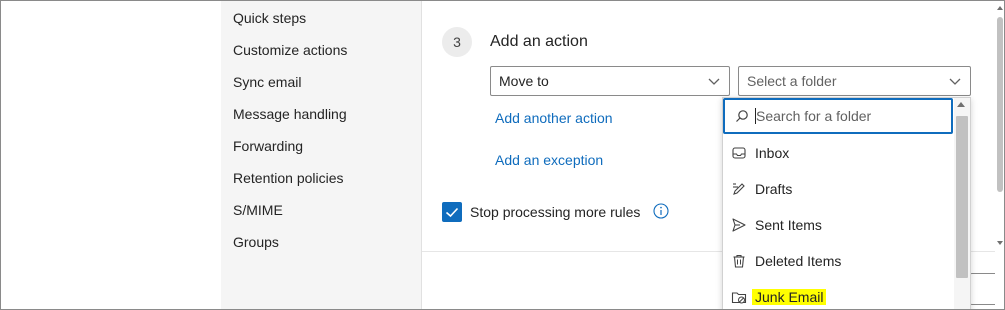 The width and height of the screenshot is (1005, 310). Describe the element at coordinates (854, 81) in the screenshot. I see `folder-dropdown: Select a folder` at that location.